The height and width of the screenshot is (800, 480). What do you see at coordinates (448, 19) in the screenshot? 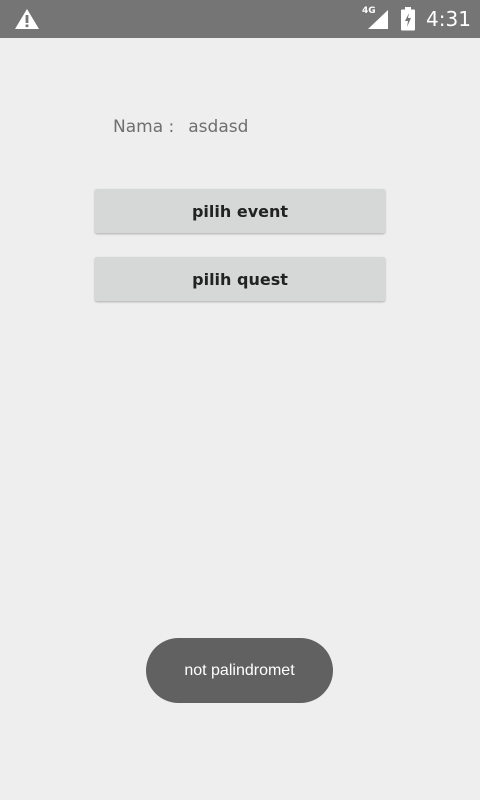
I see `status-time: 4:31` at bounding box center [448, 19].